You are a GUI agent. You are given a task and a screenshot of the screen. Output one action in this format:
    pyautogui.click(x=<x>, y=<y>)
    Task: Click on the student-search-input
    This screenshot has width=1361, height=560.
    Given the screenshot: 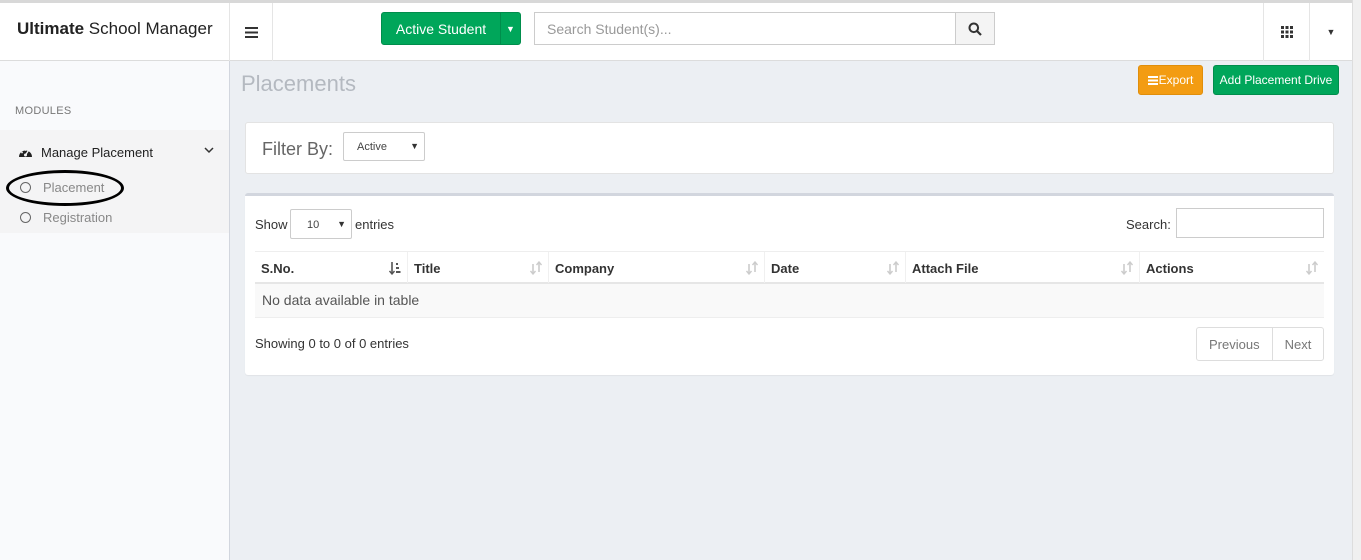 What is the action you would take?
    pyautogui.click(x=744, y=28)
    